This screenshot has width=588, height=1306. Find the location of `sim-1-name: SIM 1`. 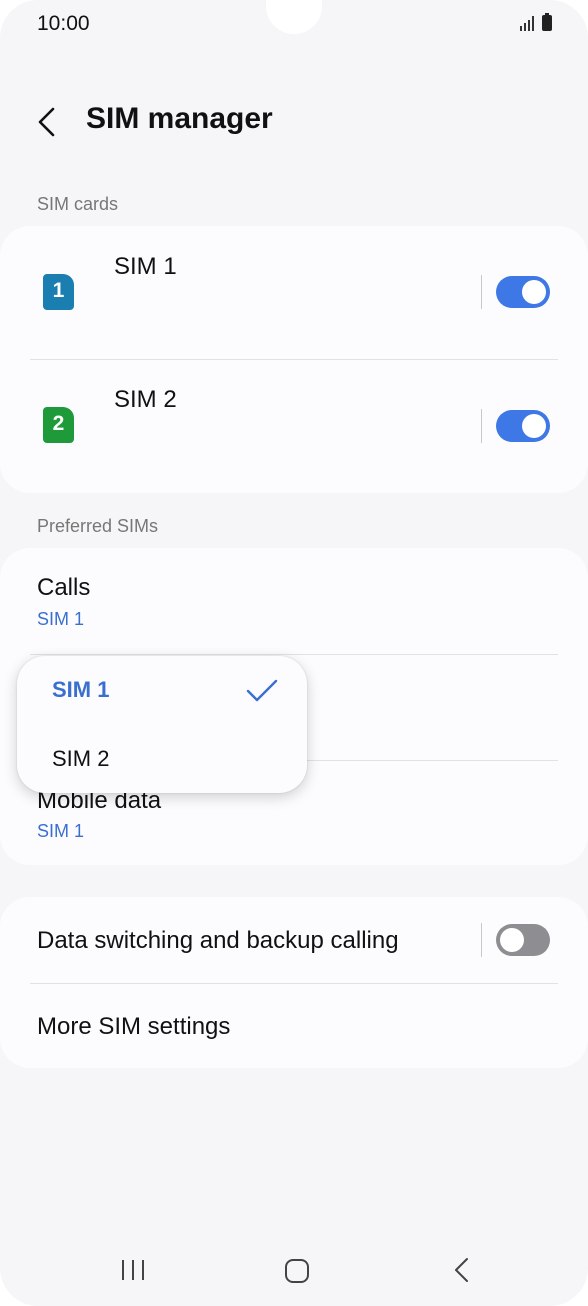

sim-1-name: SIM 1 is located at coordinates (145, 266).